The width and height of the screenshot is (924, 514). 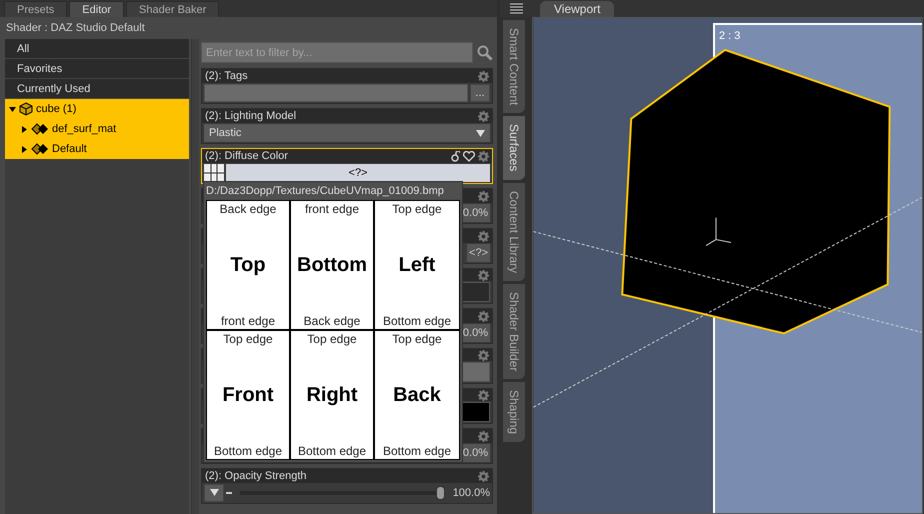 What do you see at coordinates (251, 116) in the screenshot?
I see `property-title: (2): Lighting Model` at bounding box center [251, 116].